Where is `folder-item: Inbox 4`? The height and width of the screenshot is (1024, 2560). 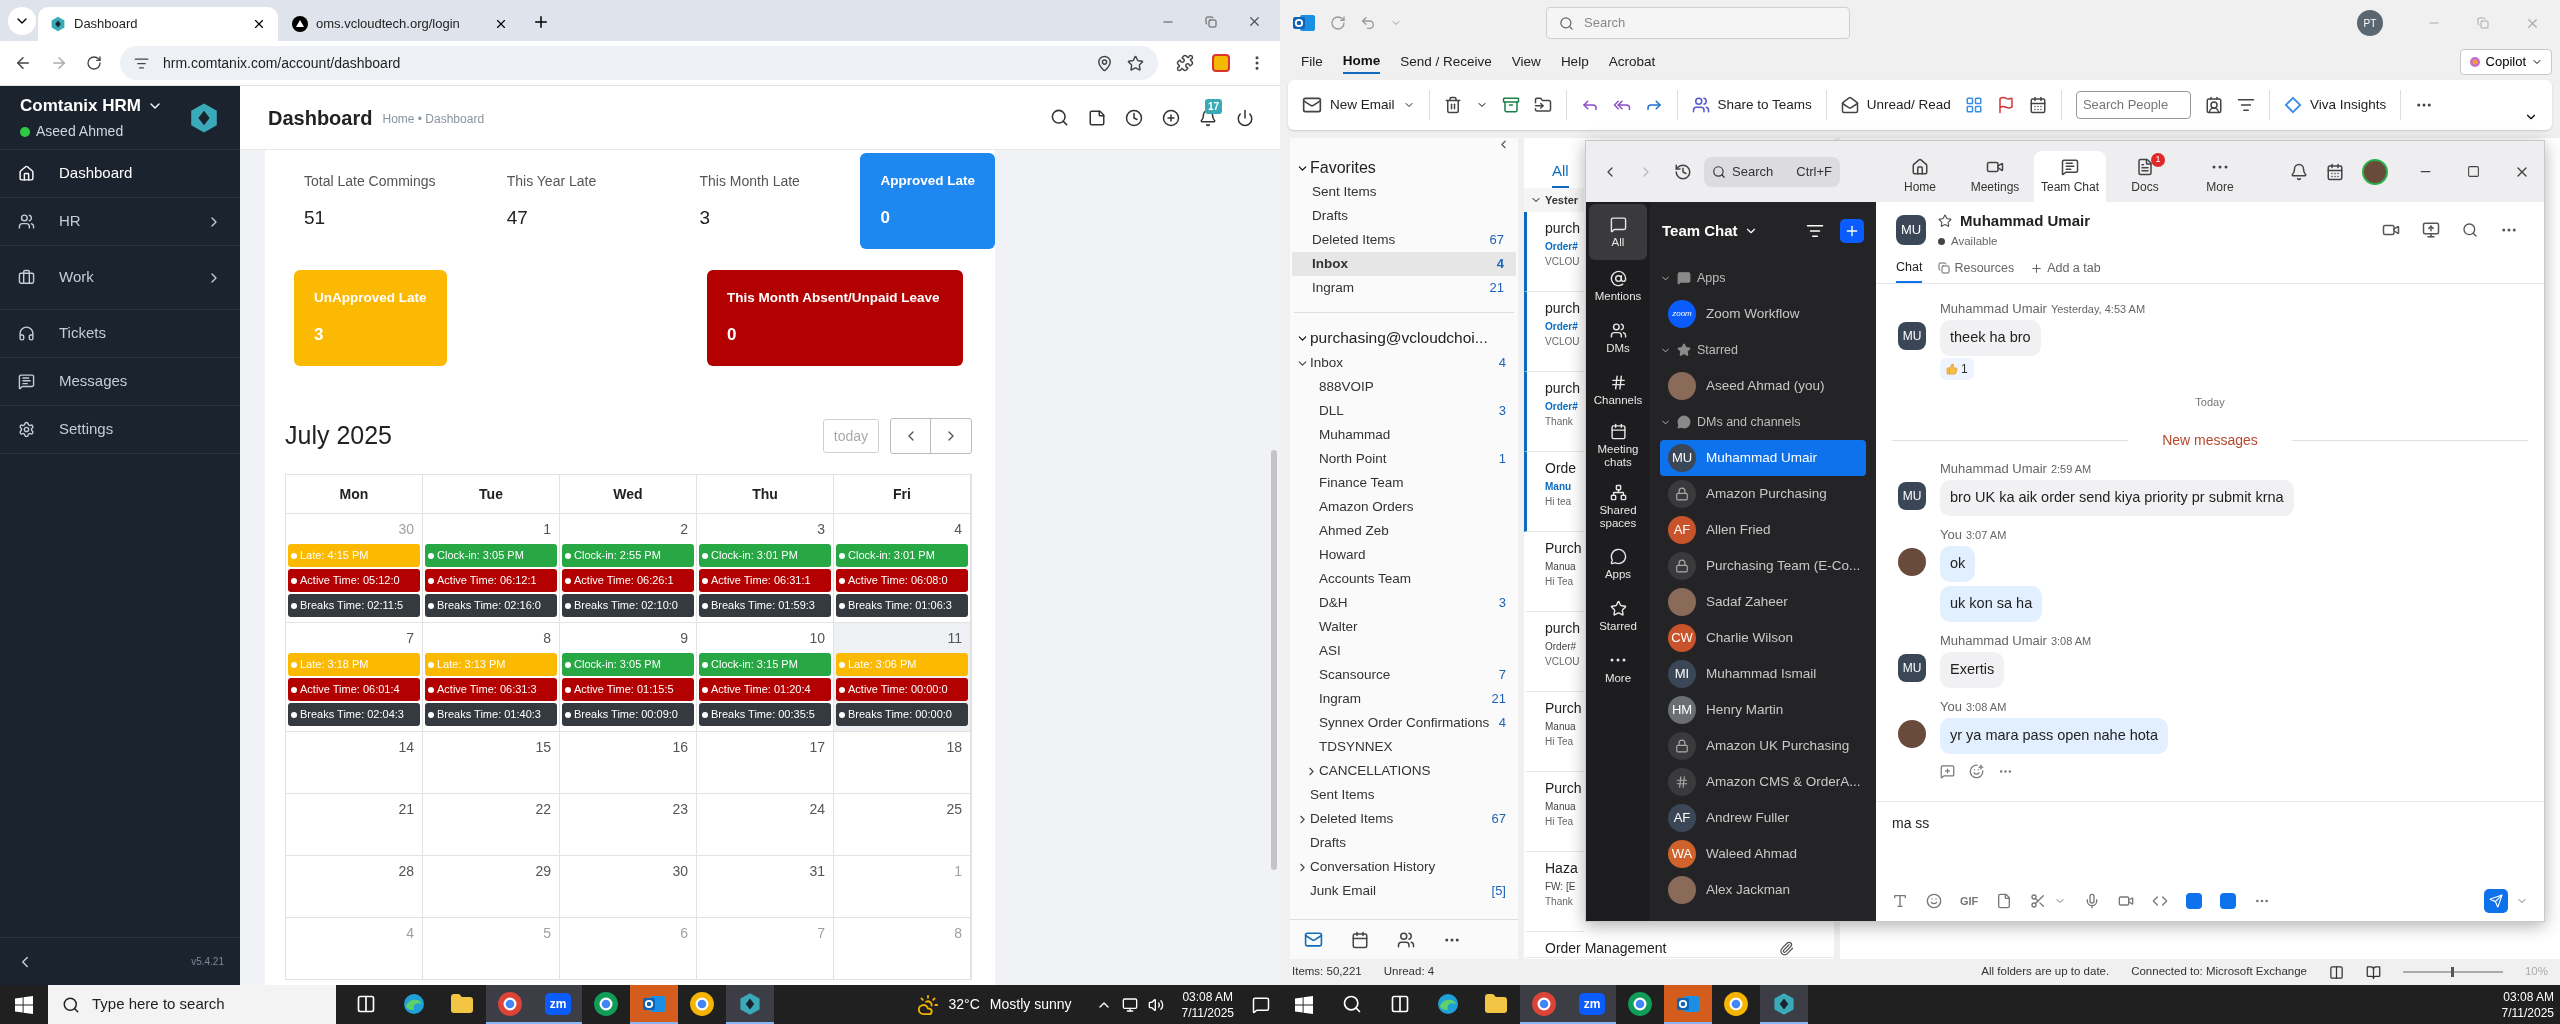 folder-item: Inbox 4 is located at coordinates (1404, 264).